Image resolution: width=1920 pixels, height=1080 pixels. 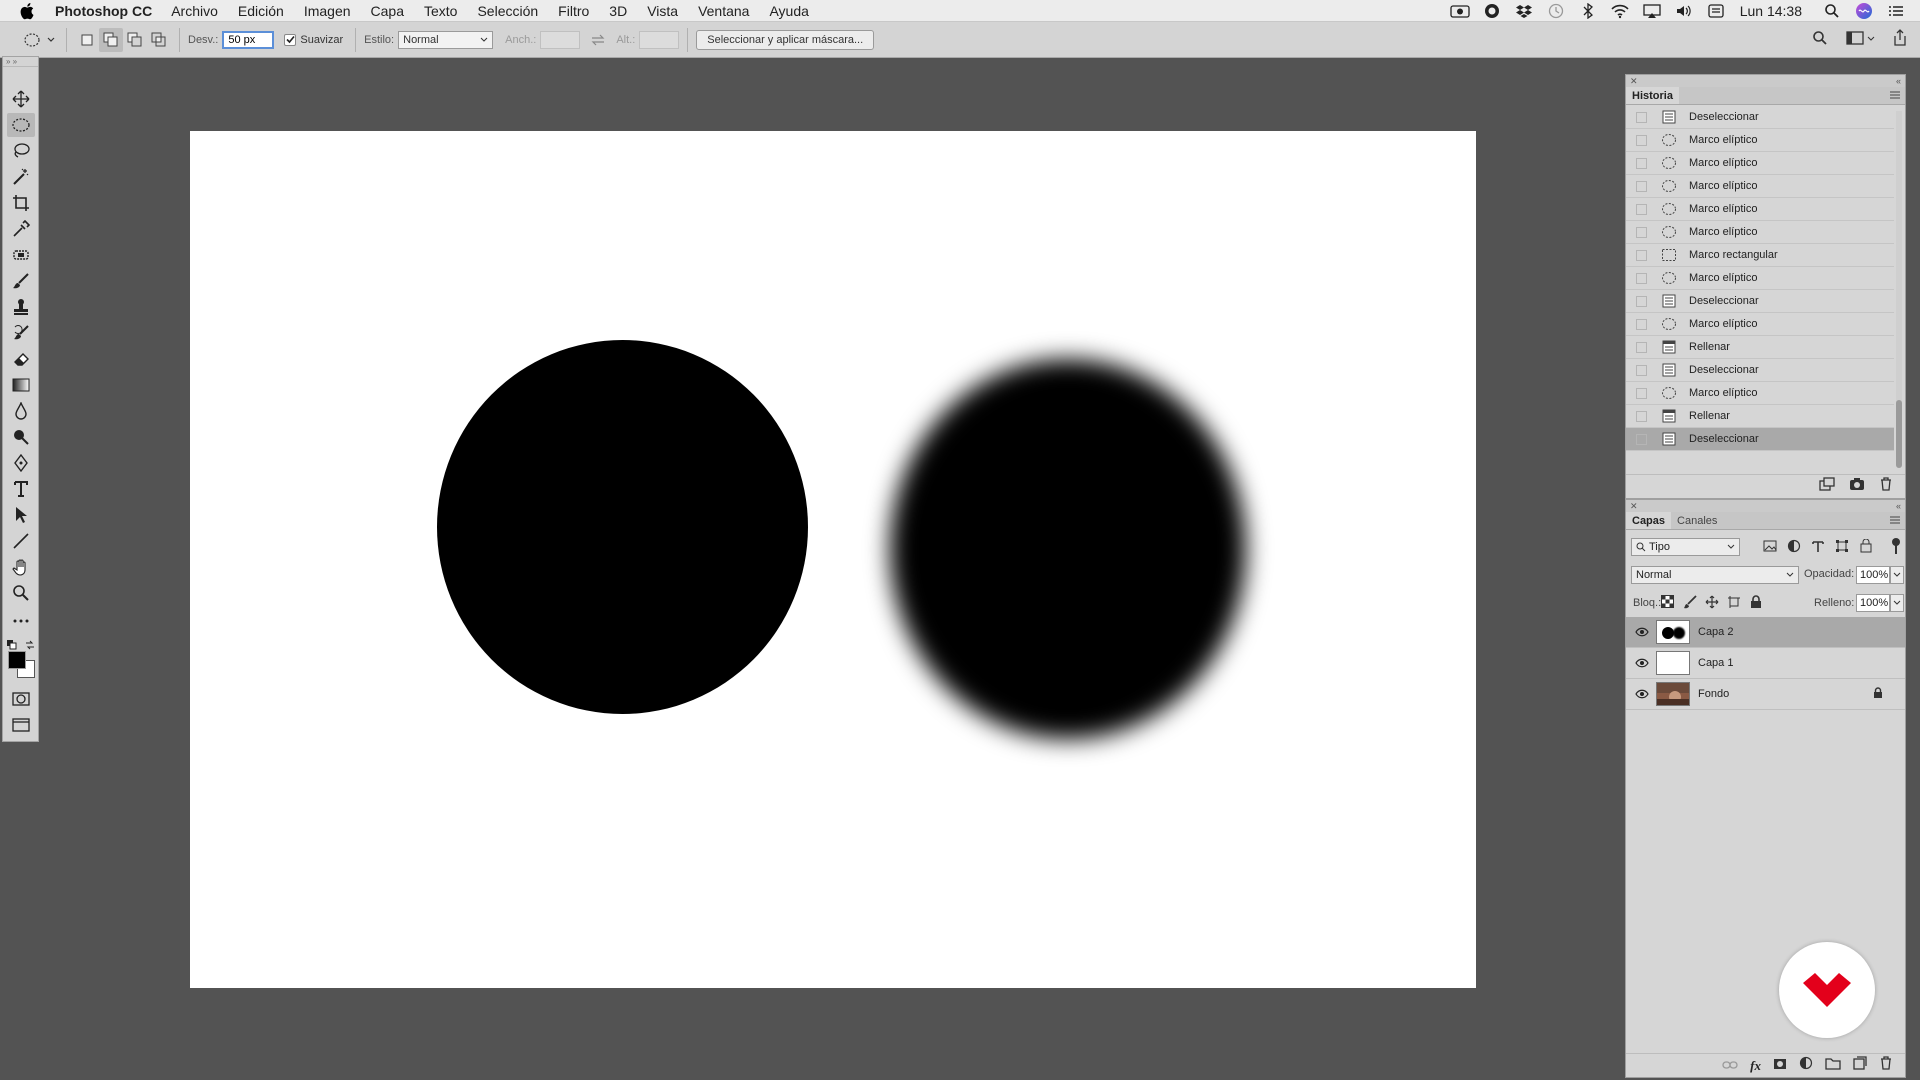 I want to click on add-mask-icon, so click(x=1780, y=1066).